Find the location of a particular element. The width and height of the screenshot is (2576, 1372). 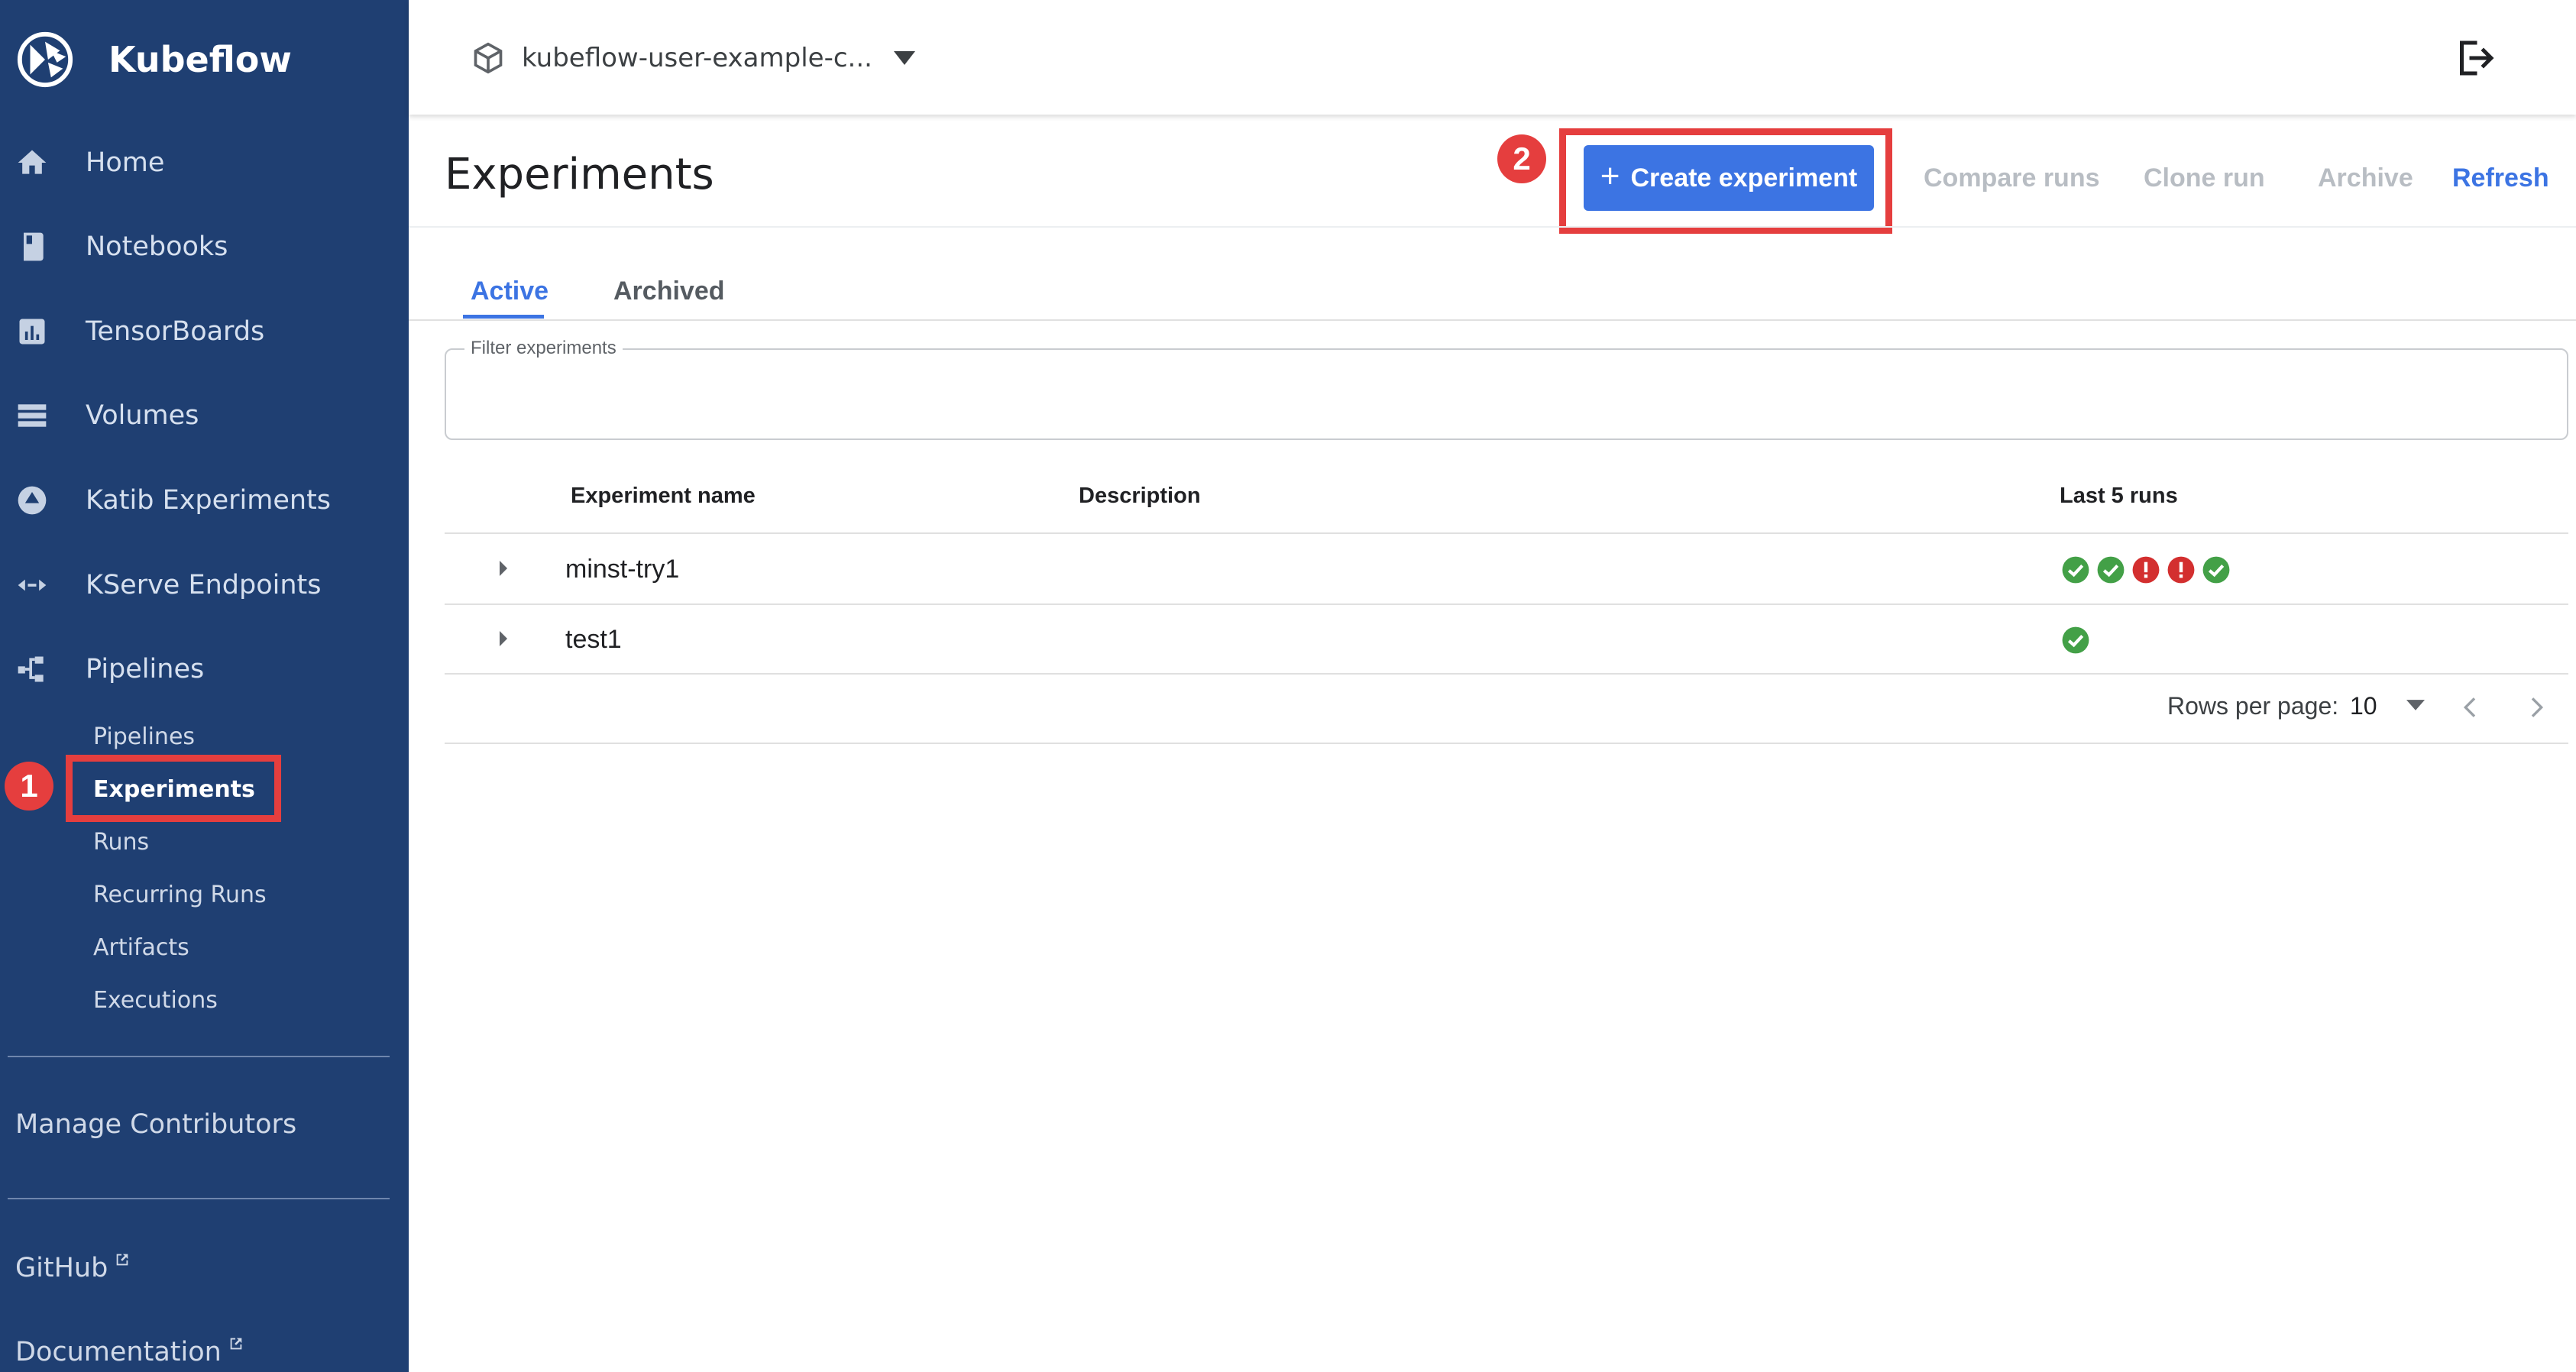

sidebar-subitem-recurring-runs: Recurring Runs is located at coordinates (180, 894).